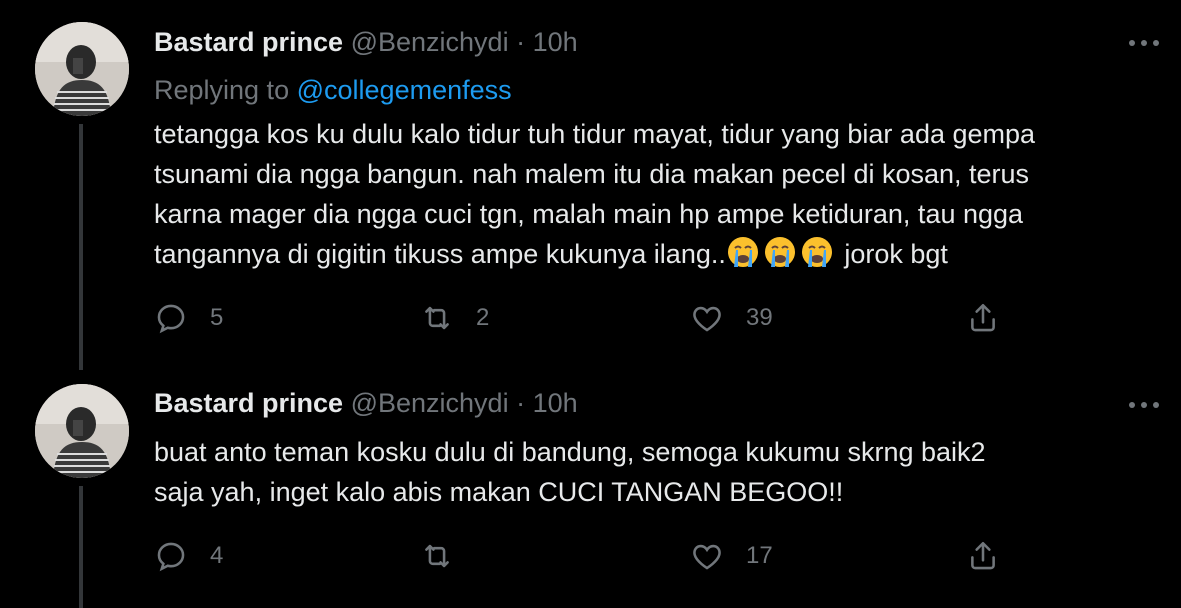 The height and width of the screenshot is (608, 1181). Describe the element at coordinates (217, 555) in the screenshot. I see `reply-count: 4` at that location.